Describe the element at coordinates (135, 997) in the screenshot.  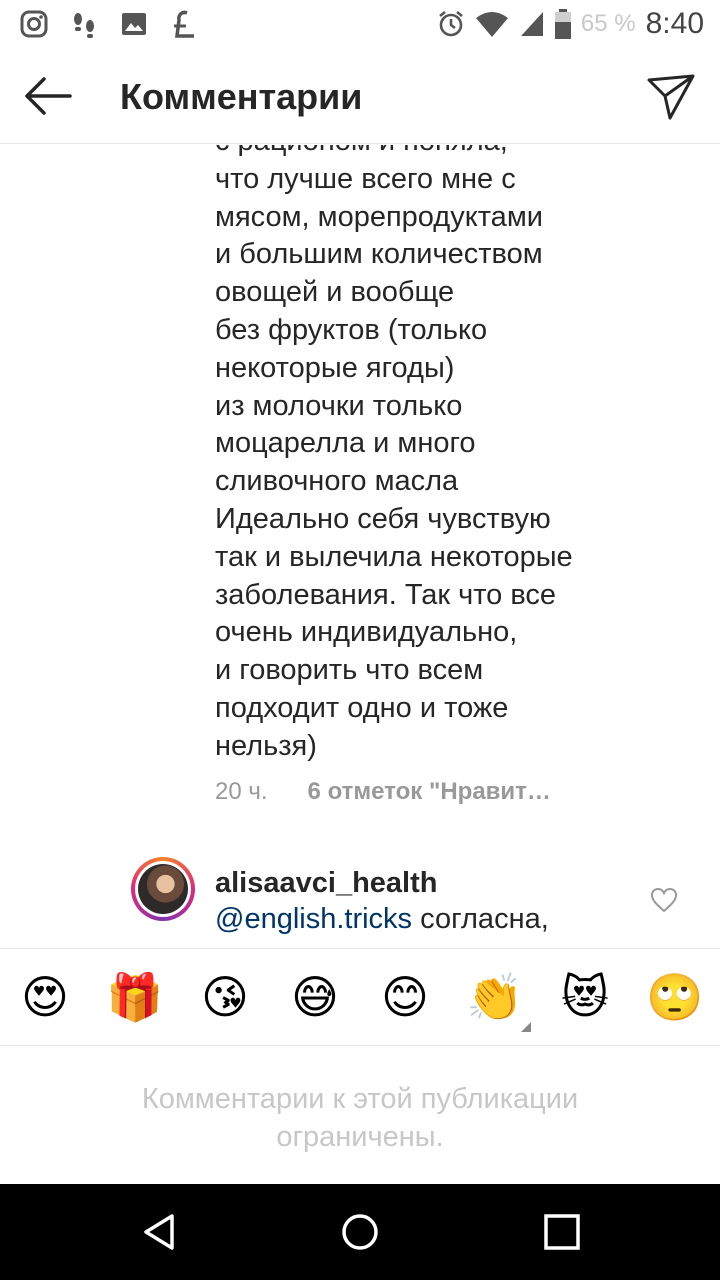
I see `gift-emoji: 🎁` at that location.